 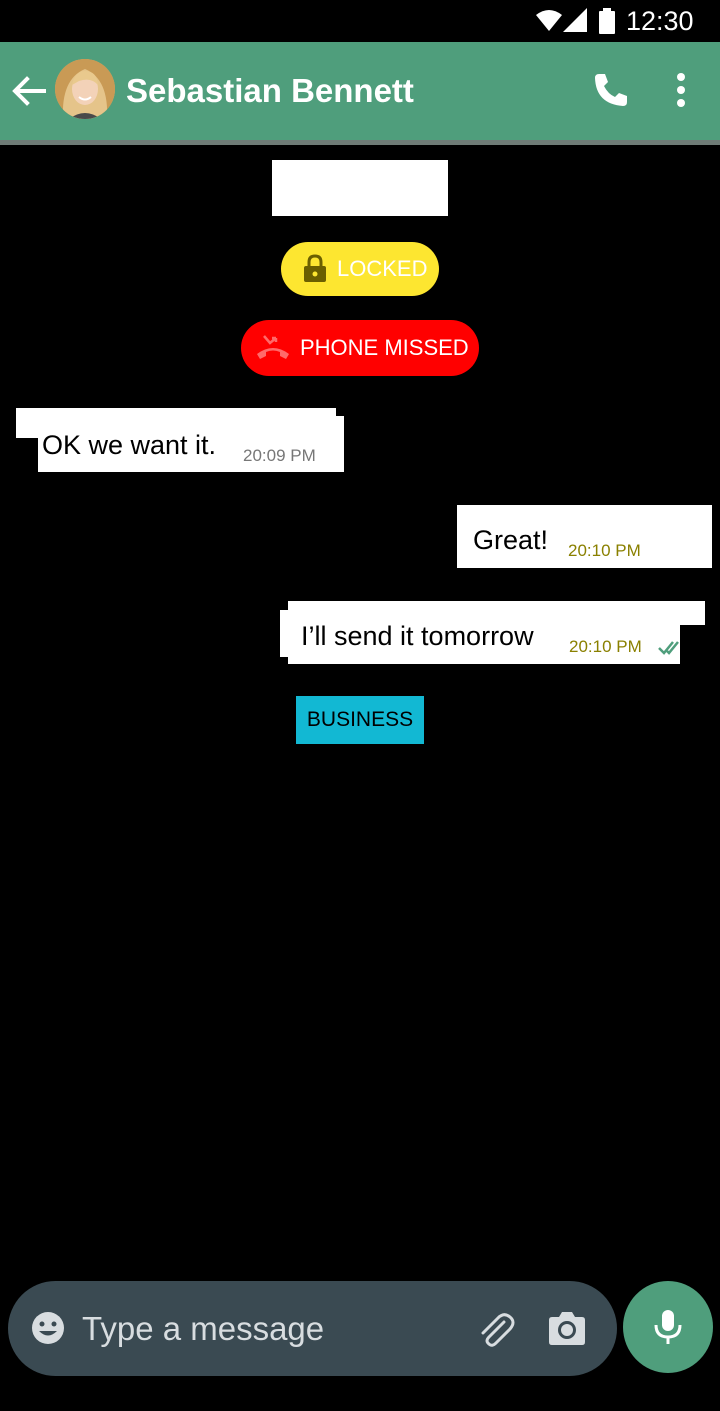 I want to click on message-bubble-incoming: OK we want it. 20:09 PM, so click(x=191, y=444).